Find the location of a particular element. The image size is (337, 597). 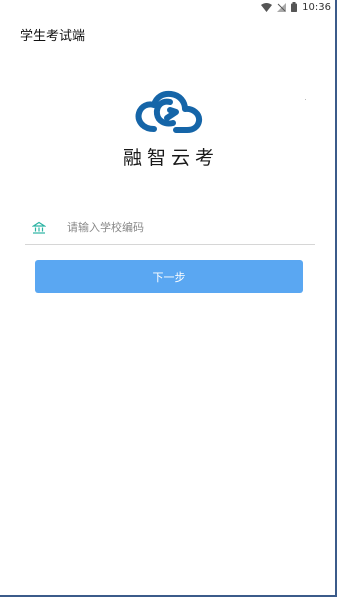

app-bar: 学生考试端 is located at coordinates (168, 34).